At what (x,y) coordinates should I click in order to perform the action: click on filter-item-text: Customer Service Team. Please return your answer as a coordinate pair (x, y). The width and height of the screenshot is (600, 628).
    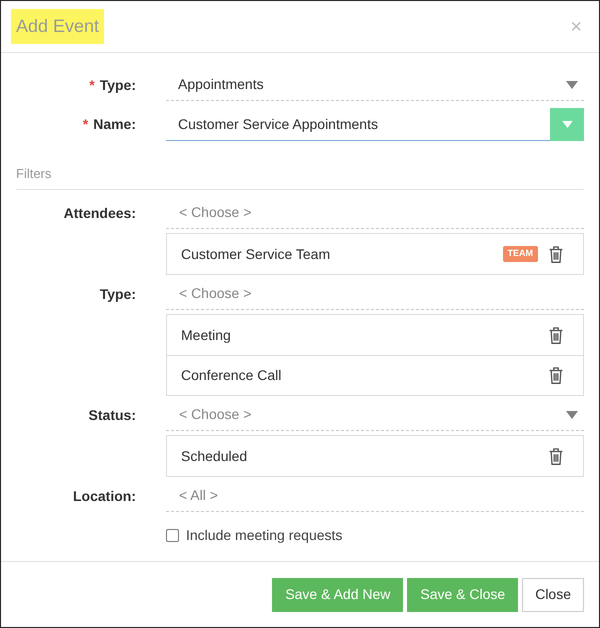
    Looking at the image, I should click on (256, 254).